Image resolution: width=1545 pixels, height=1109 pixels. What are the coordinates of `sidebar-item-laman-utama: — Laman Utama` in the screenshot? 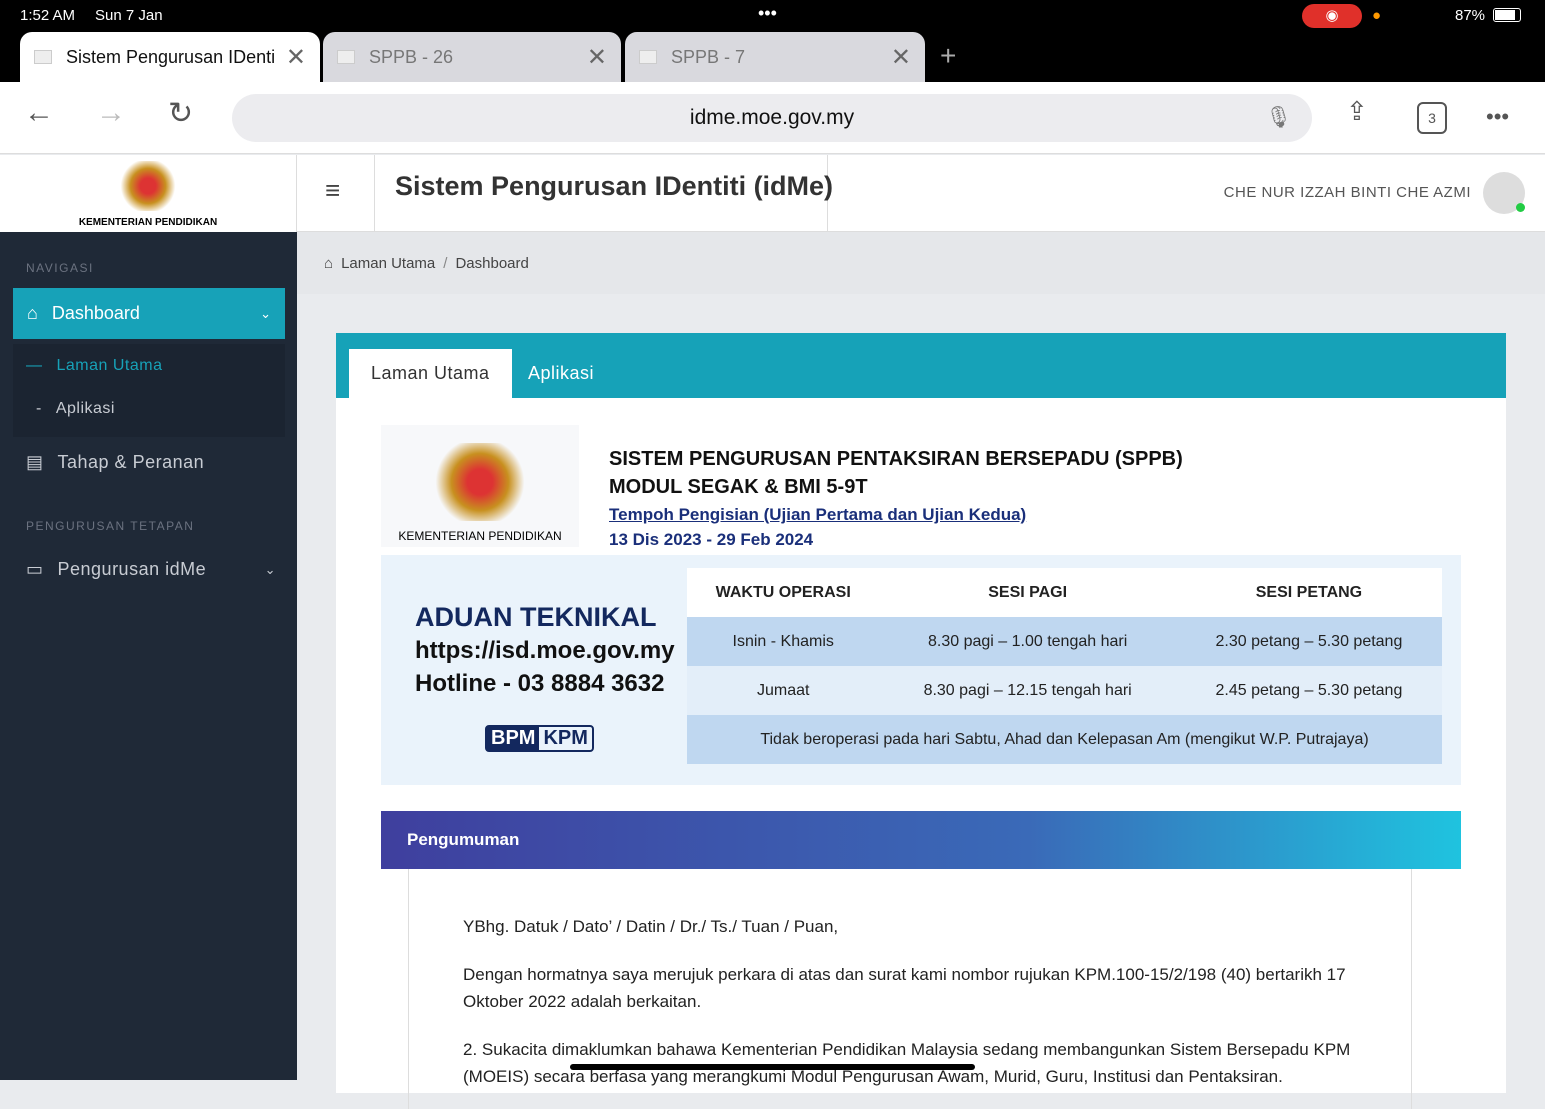 It's located at (94, 366).